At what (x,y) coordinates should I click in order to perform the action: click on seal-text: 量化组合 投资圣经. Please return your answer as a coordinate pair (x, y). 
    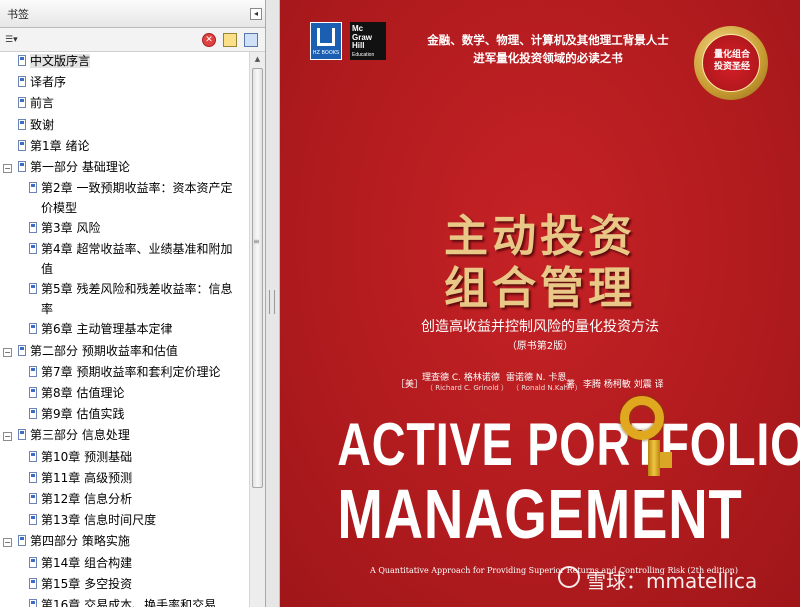
    Looking at the image, I should click on (731, 61).